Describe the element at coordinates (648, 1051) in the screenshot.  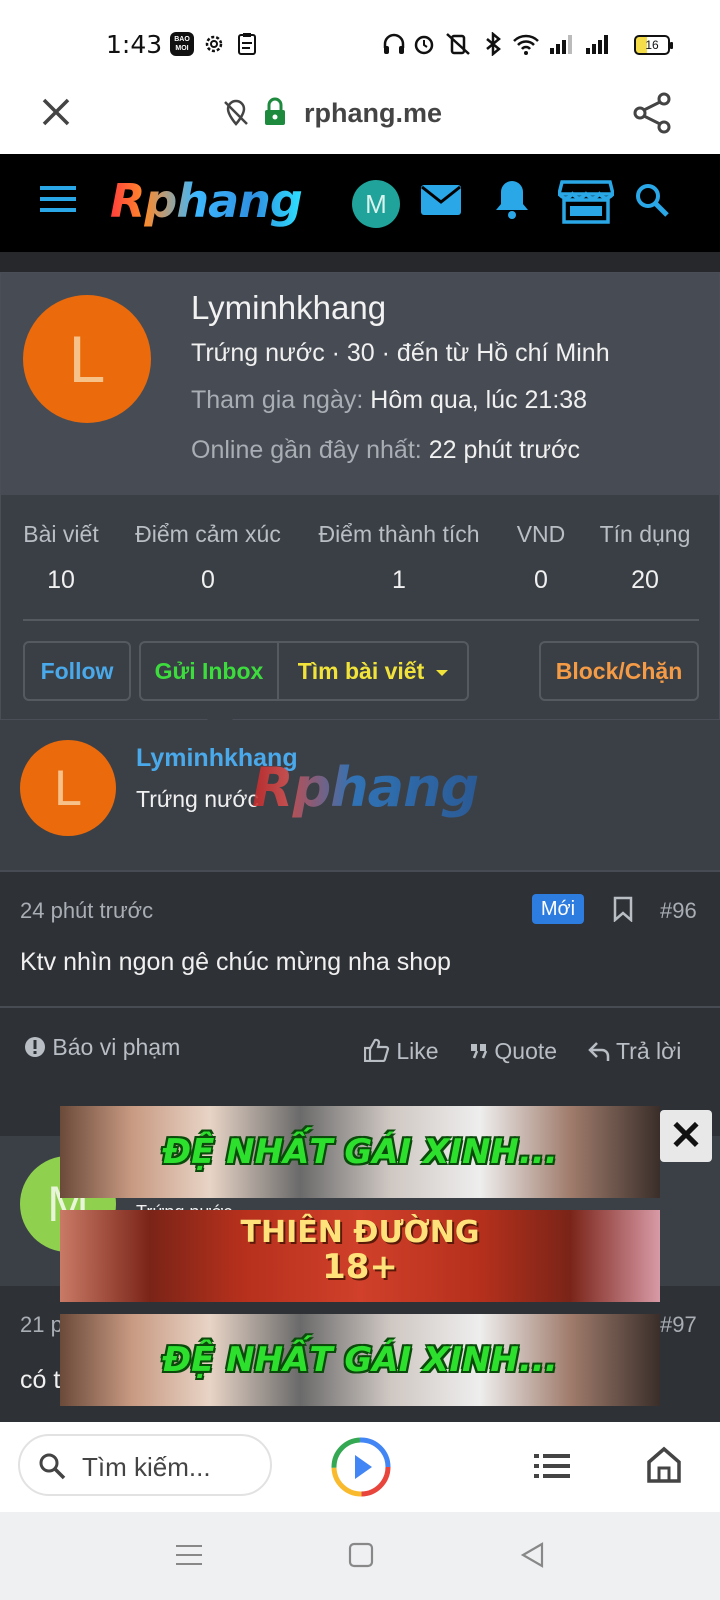
I see `reply-label: Trả lời` at that location.